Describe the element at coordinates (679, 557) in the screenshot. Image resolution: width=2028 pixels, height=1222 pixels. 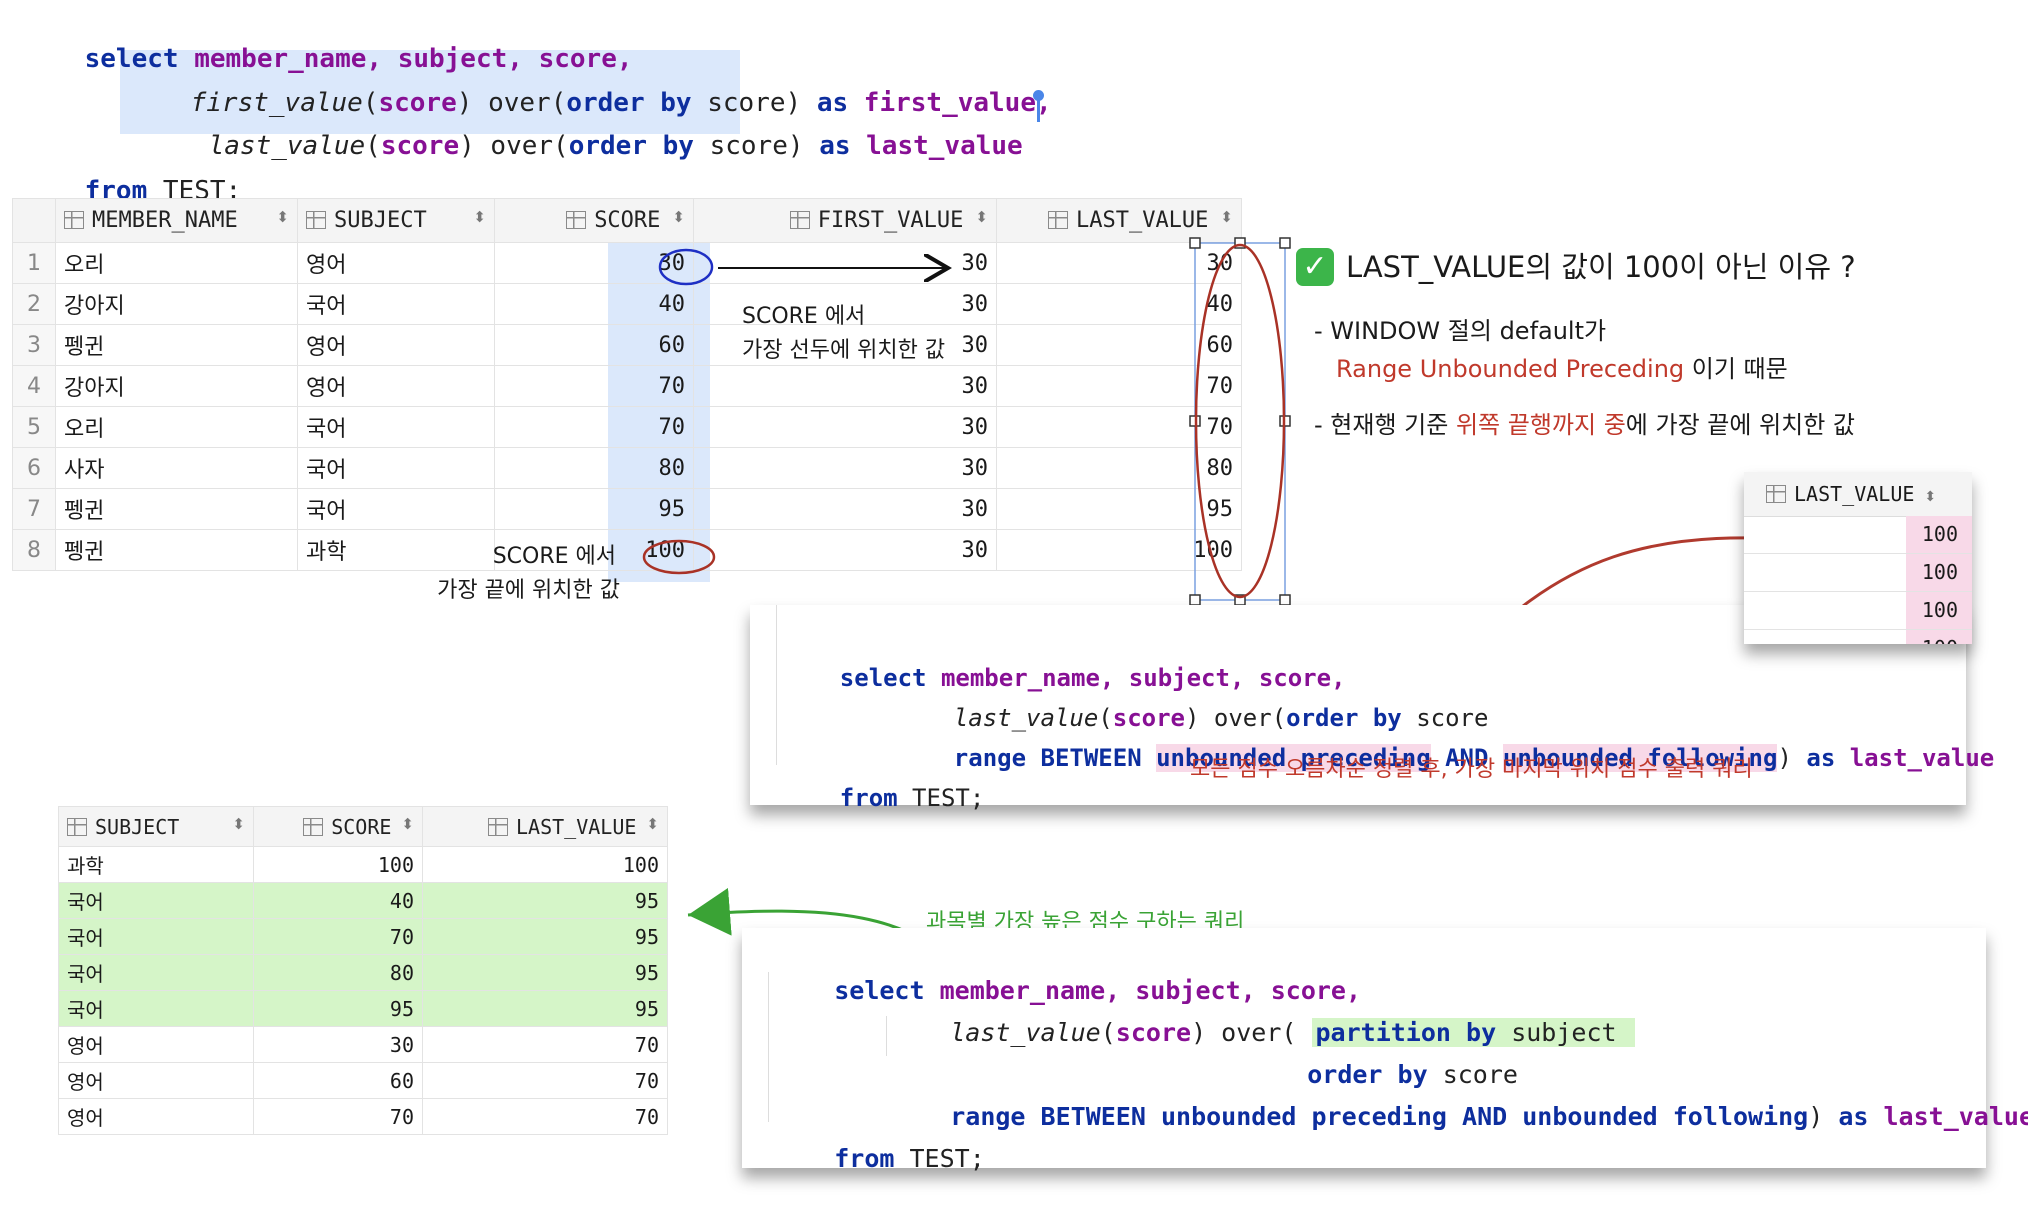
I see `last-score-circle` at that location.